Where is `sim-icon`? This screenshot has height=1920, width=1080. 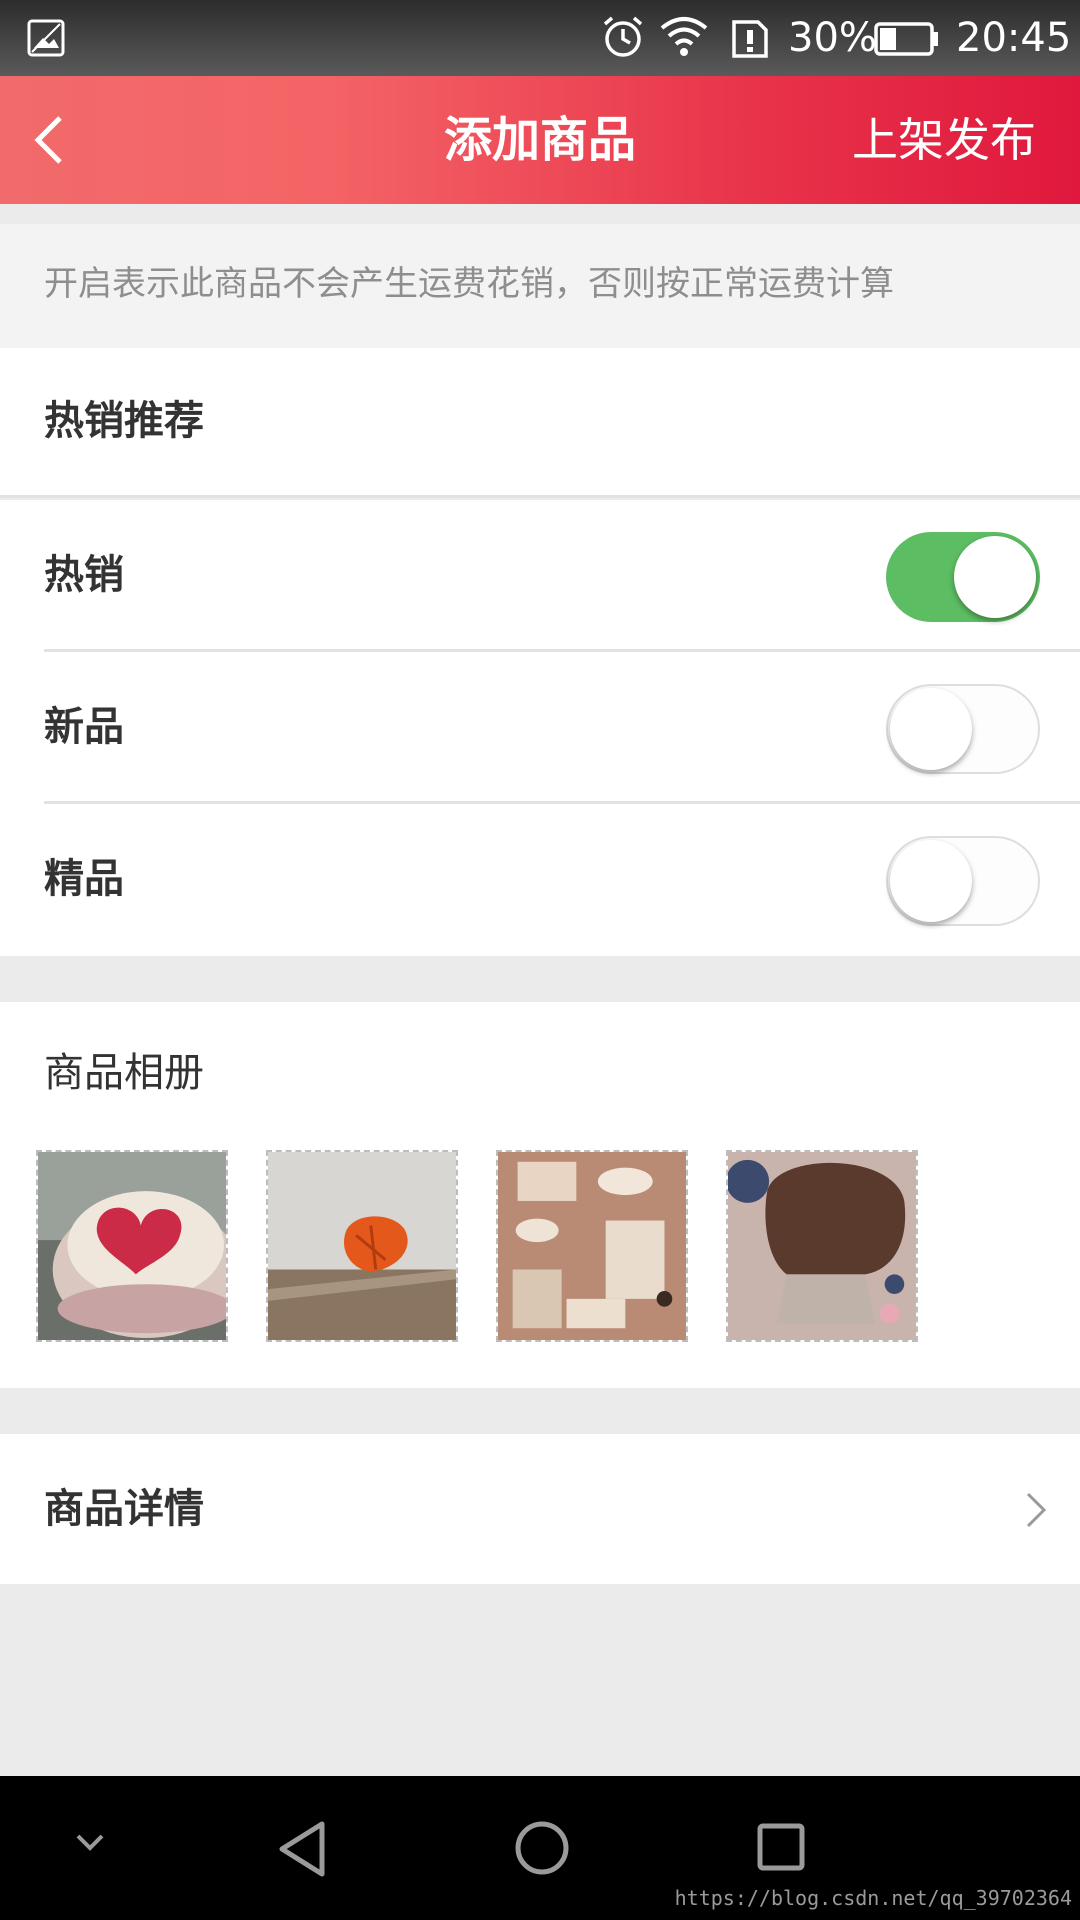
sim-icon is located at coordinates (750, 39).